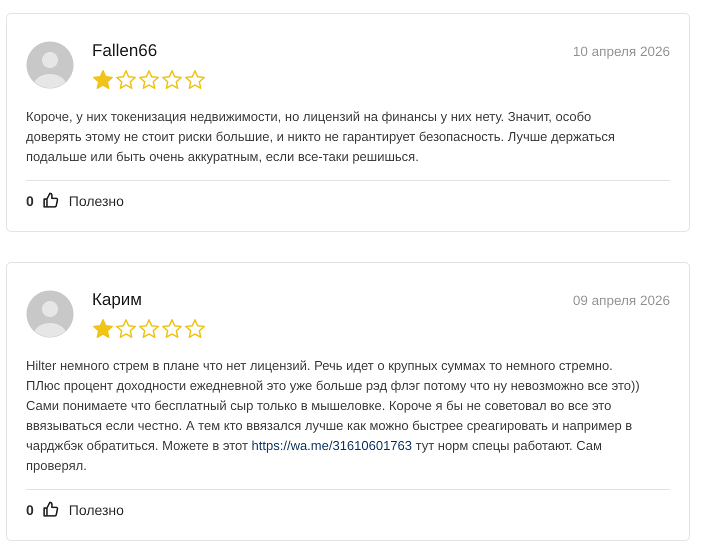  Describe the element at coordinates (125, 51) in the screenshot. I see `author-name: Fallen66` at that location.